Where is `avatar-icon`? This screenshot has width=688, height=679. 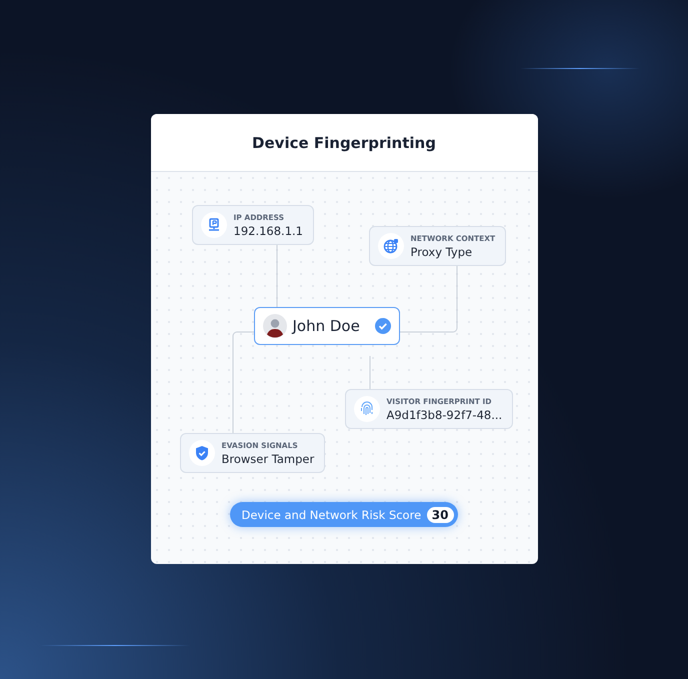
avatar-icon is located at coordinates (274, 326).